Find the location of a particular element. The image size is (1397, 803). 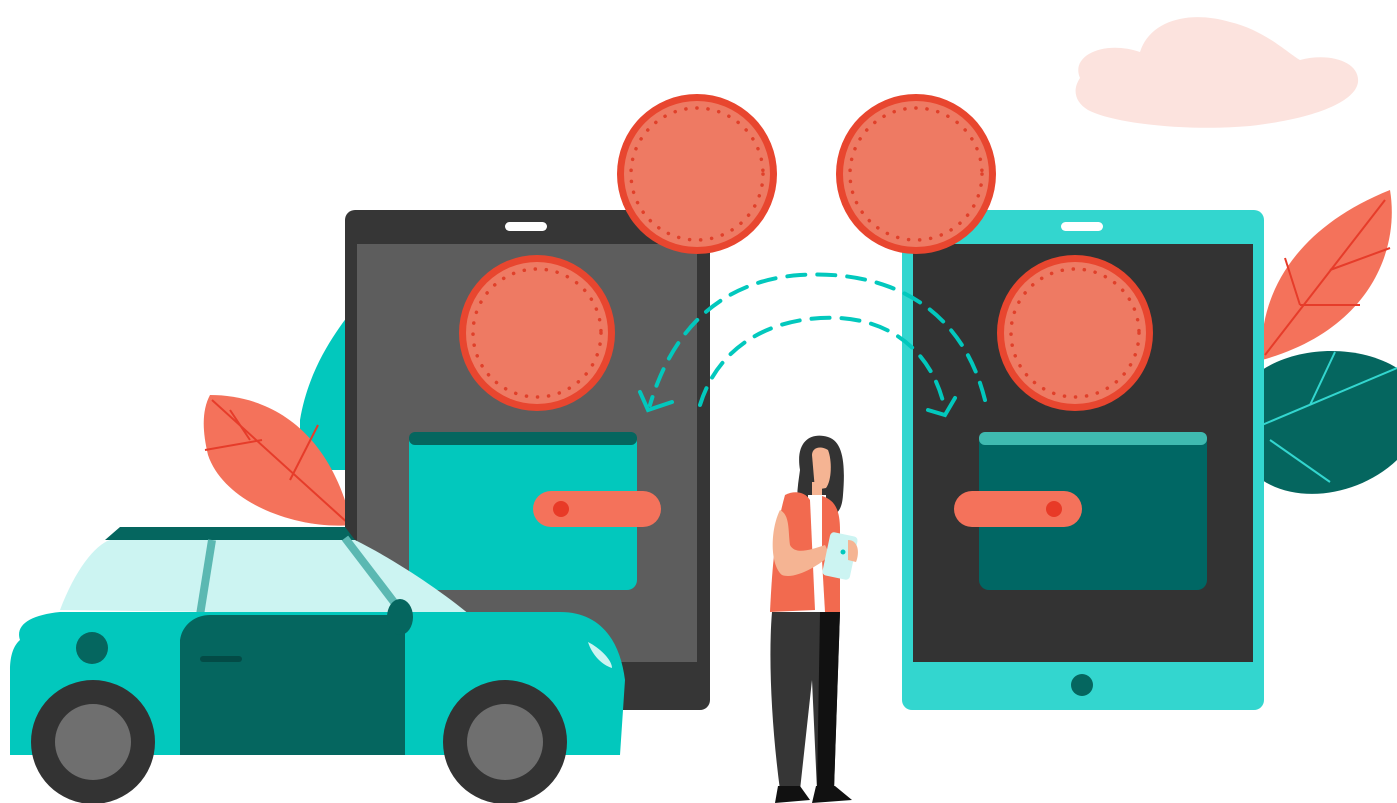

right-leaf-teal is located at coordinates (1329, 422).